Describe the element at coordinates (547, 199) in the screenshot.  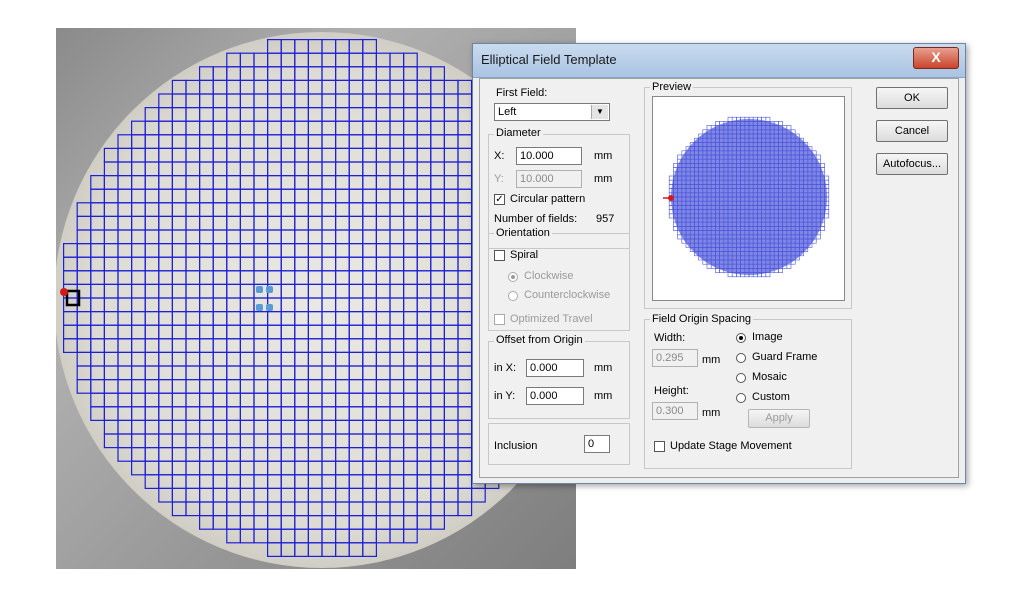
I see `circular-pattern-label: Circular pattern` at that location.